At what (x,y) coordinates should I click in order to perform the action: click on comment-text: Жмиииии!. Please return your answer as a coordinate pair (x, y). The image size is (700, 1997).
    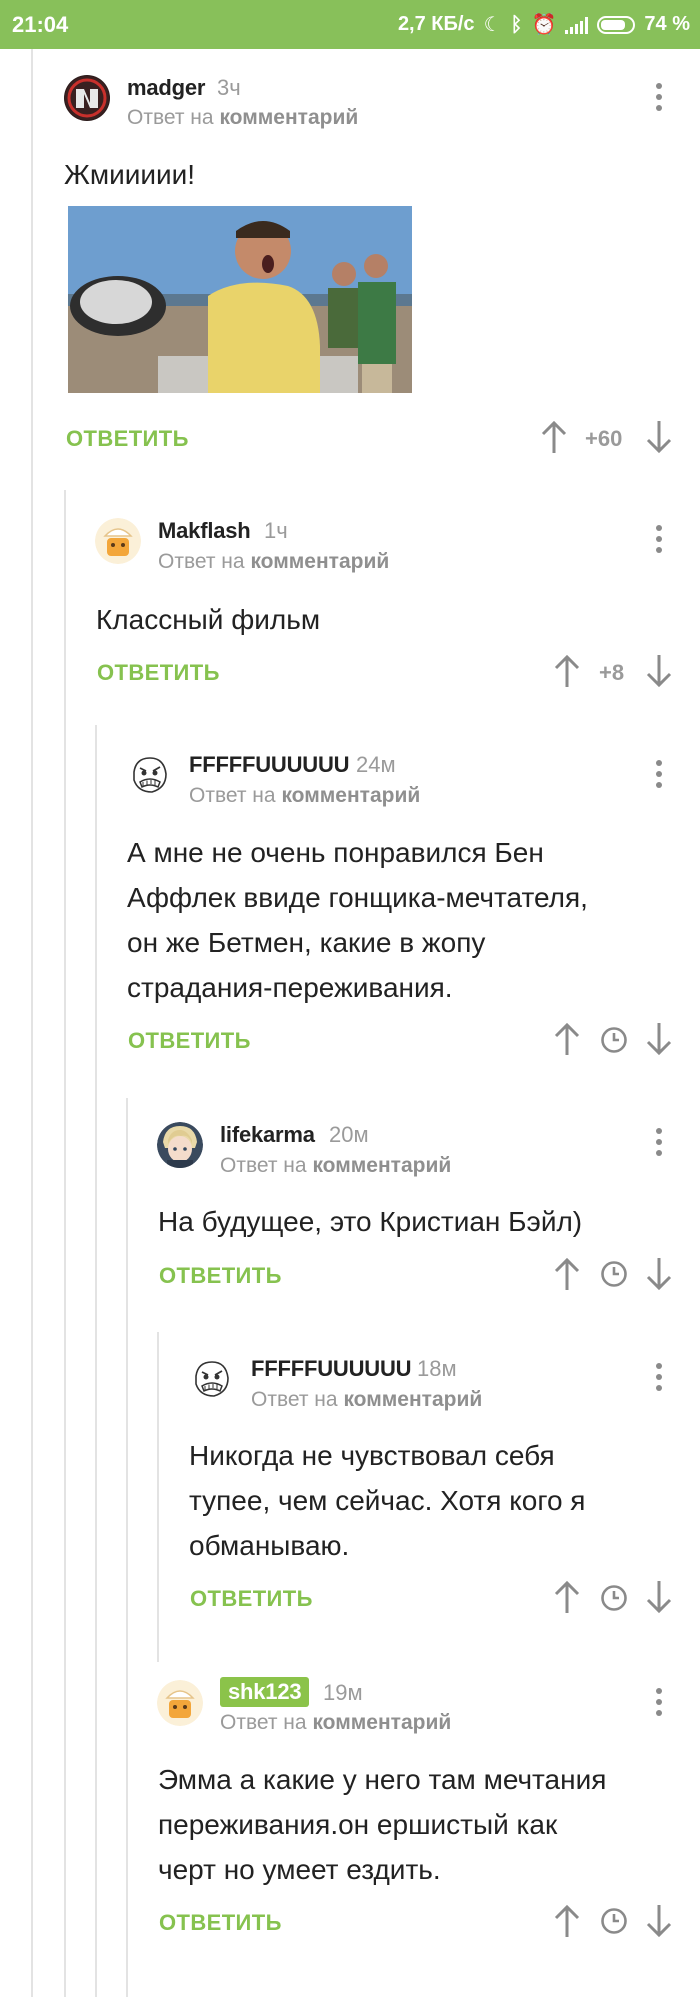
    Looking at the image, I should click on (130, 174).